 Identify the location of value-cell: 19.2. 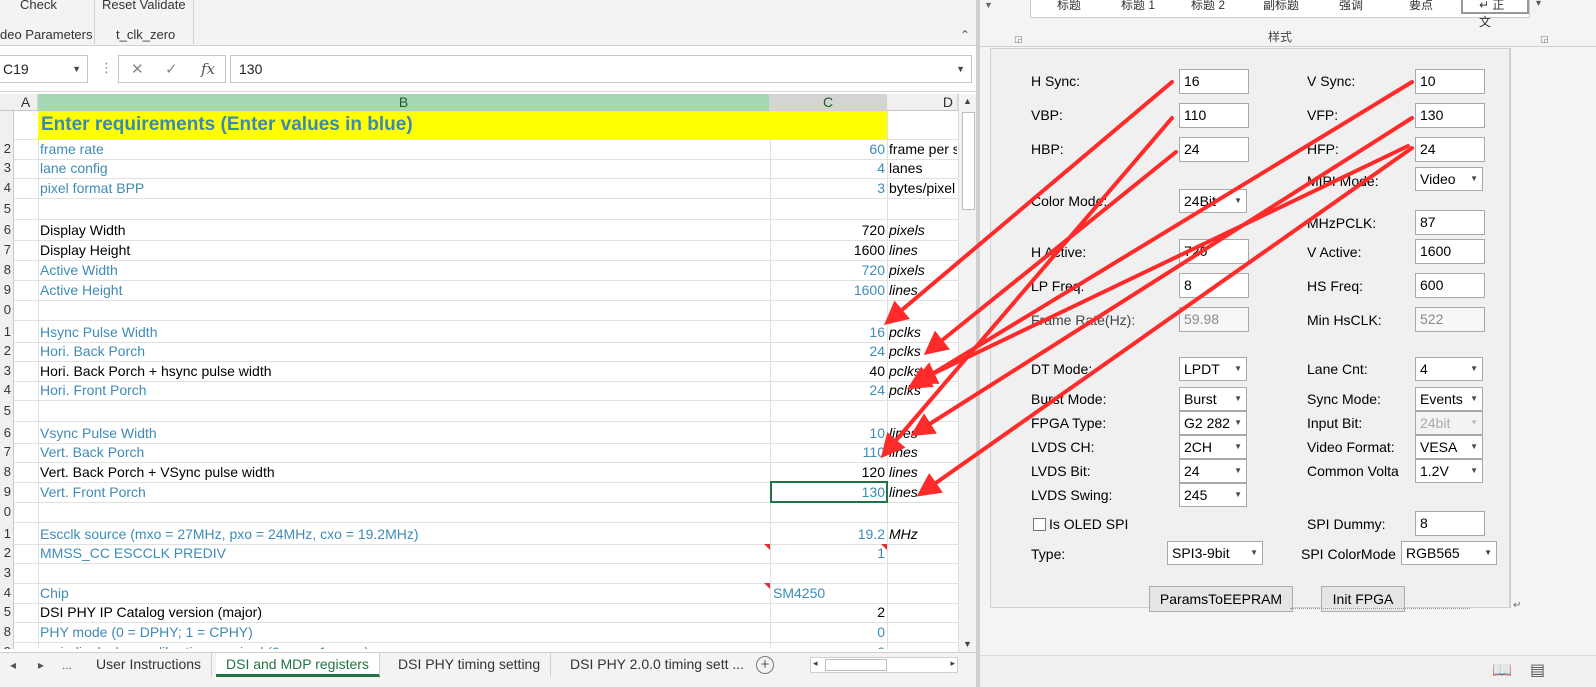
(827, 534).